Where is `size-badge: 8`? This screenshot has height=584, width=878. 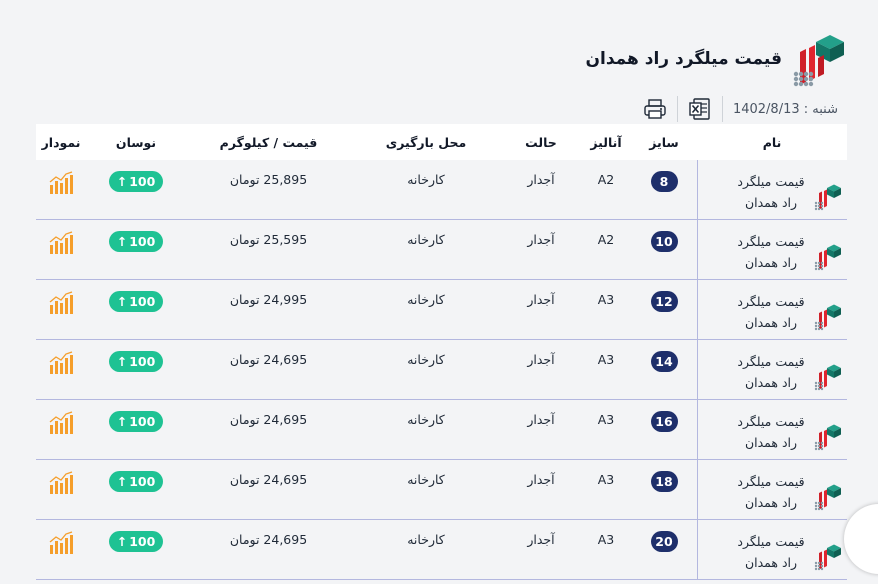 size-badge: 8 is located at coordinates (664, 181).